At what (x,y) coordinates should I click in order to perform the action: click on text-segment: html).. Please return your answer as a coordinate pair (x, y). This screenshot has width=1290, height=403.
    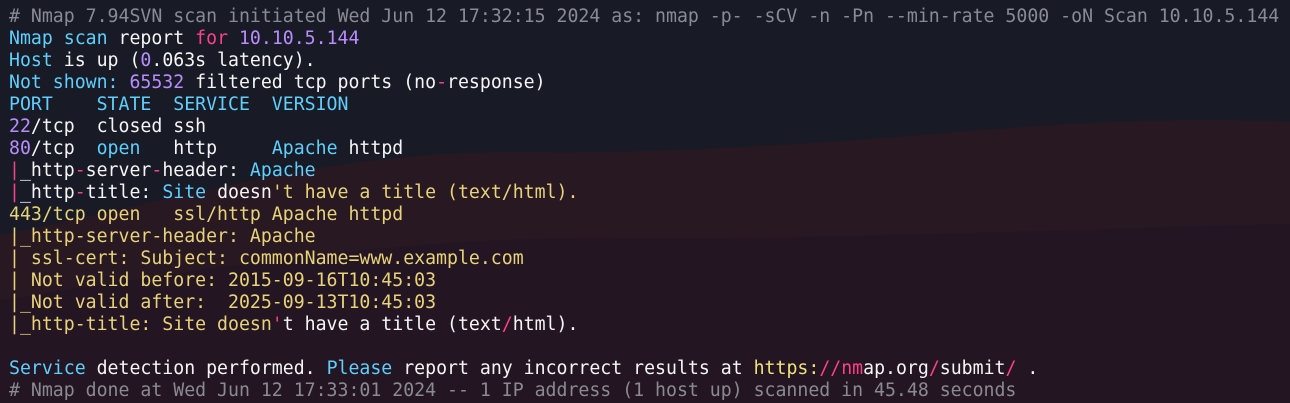
    Looking at the image, I should click on (545, 324).